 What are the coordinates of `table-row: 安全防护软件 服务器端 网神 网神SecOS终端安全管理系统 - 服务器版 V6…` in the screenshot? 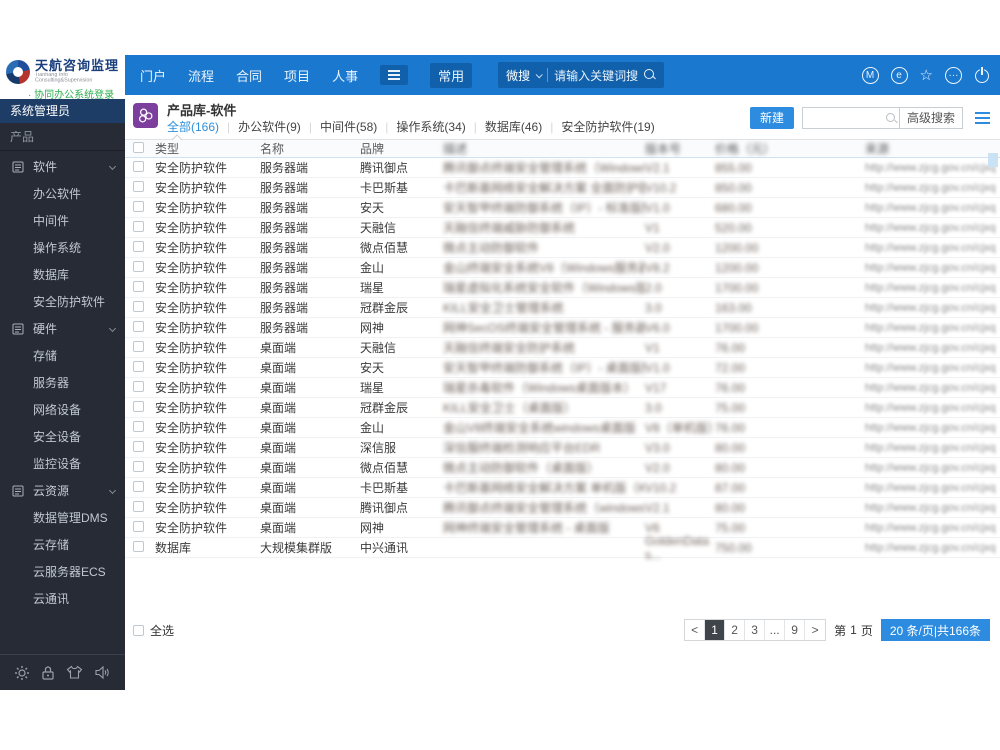 It's located at (562, 328).